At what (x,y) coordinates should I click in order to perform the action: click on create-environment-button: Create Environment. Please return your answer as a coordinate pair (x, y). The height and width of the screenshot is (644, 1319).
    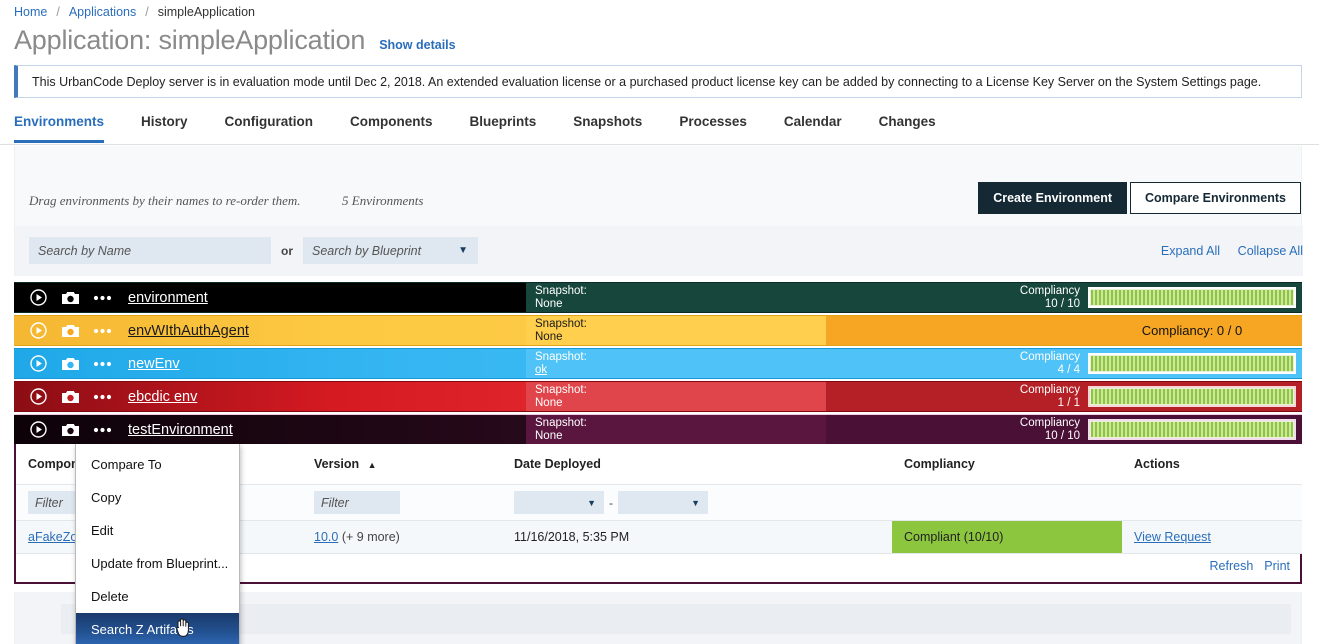
    Looking at the image, I should click on (1052, 198).